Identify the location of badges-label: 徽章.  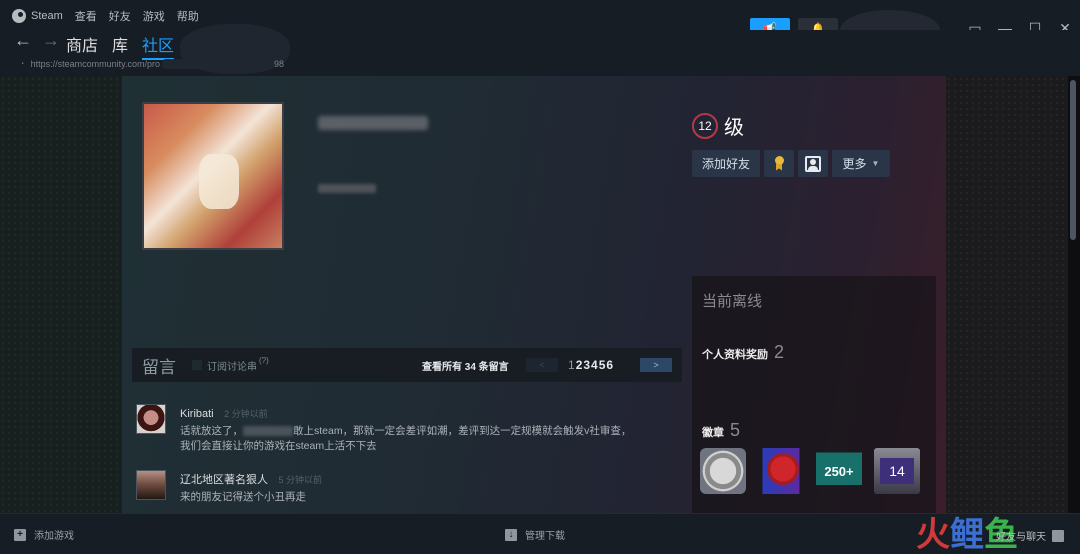
(713, 433).